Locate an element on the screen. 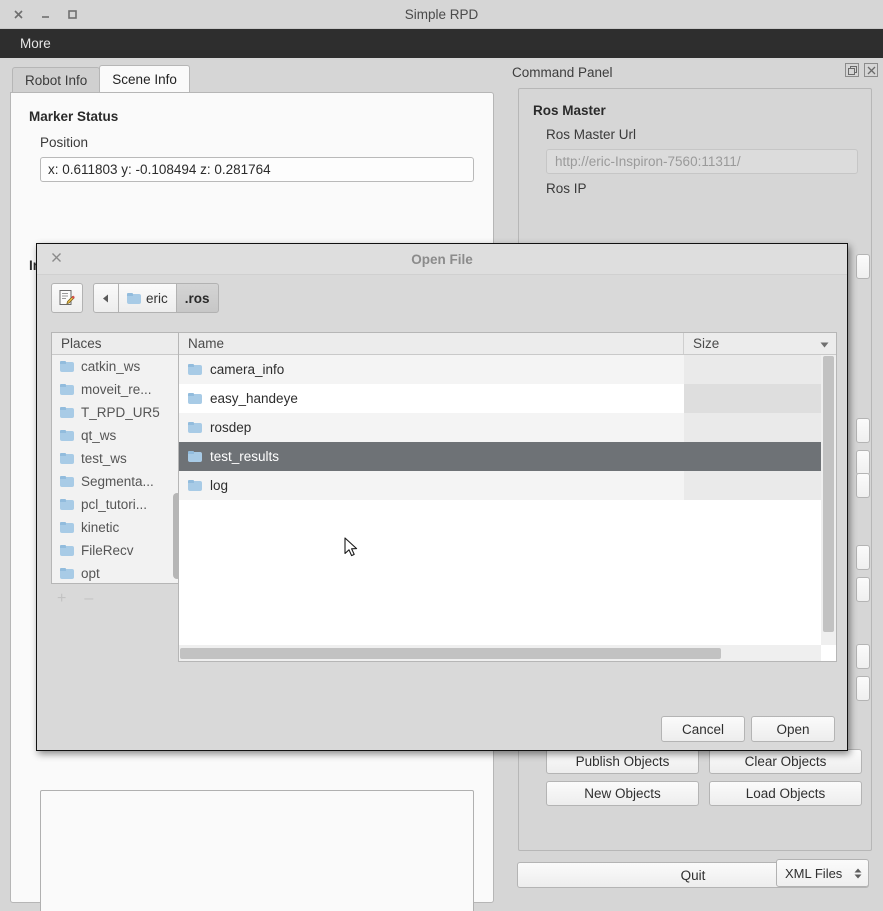  column-header-name: Name is located at coordinates (431, 343).